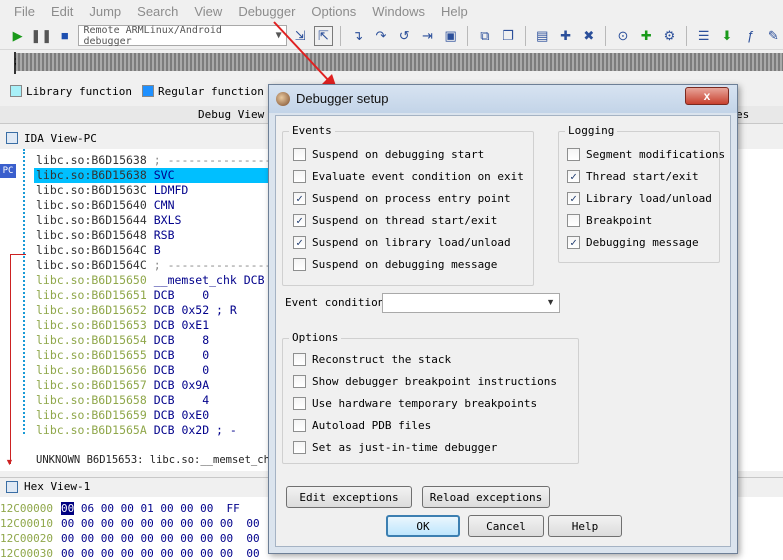 The image size is (783, 560). What do you see at coordinates (398, 11) in the screenshot?
I see `menu-windows: Windows` at bounding box center [398, 11].